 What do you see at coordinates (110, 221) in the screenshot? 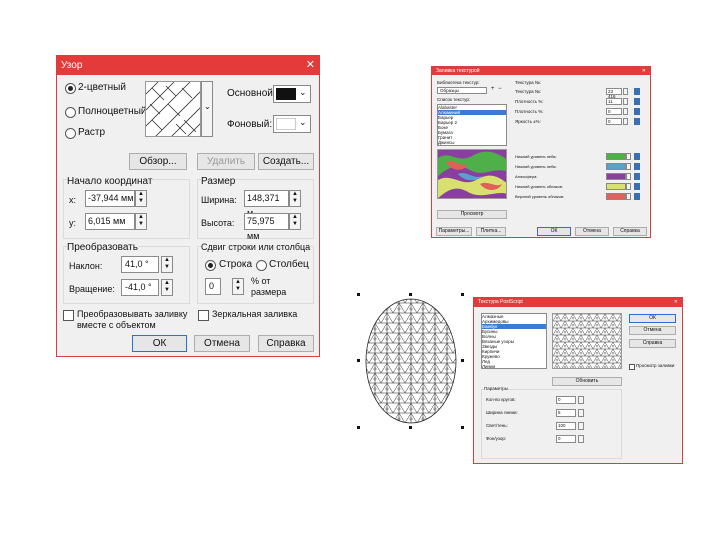
I see `y-input: 6,015 мм` at bounding box center [110, 221].